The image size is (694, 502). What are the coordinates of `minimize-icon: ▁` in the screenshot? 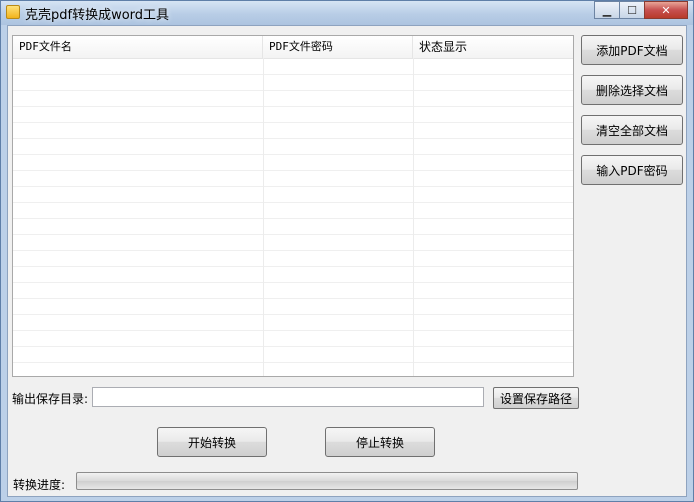 It's located at (607, 10).